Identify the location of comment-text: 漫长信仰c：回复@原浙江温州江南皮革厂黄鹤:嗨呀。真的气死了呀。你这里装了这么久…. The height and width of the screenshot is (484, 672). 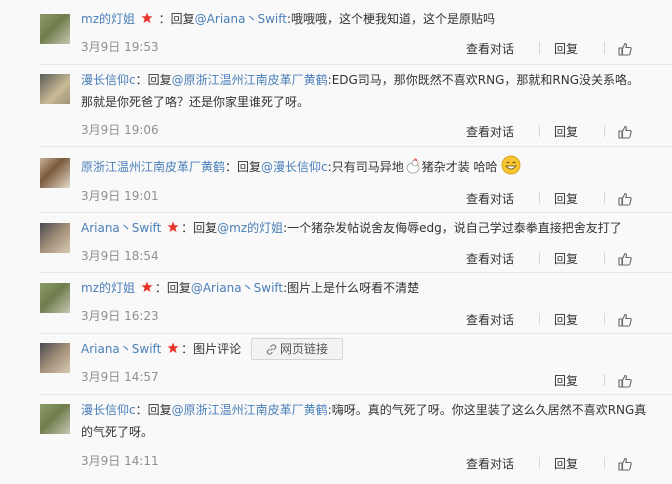
(364, 421).